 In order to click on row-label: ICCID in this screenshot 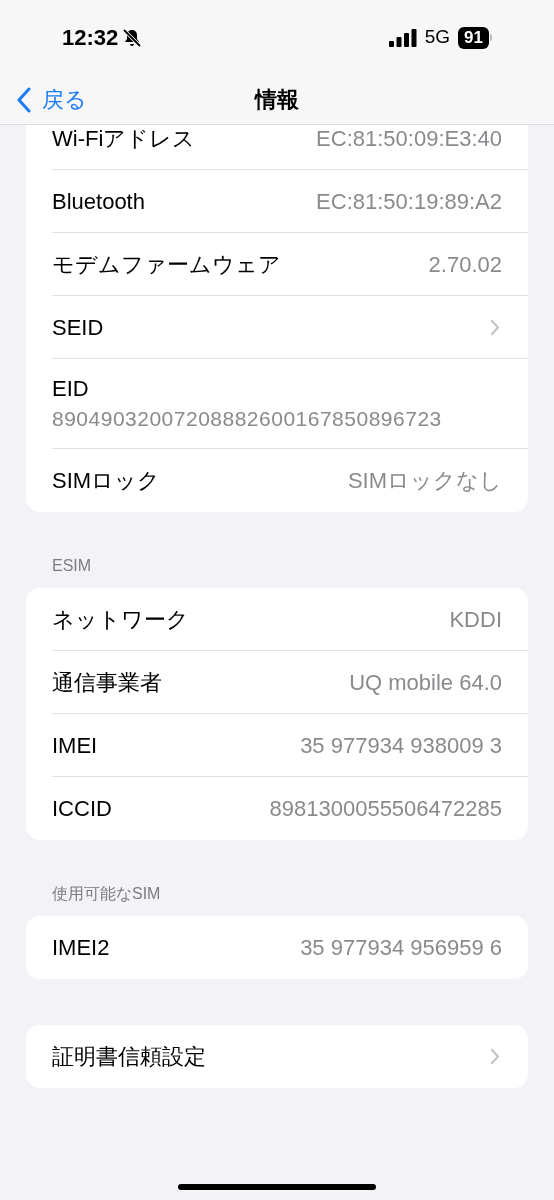, I will do `click(82, 809)`.